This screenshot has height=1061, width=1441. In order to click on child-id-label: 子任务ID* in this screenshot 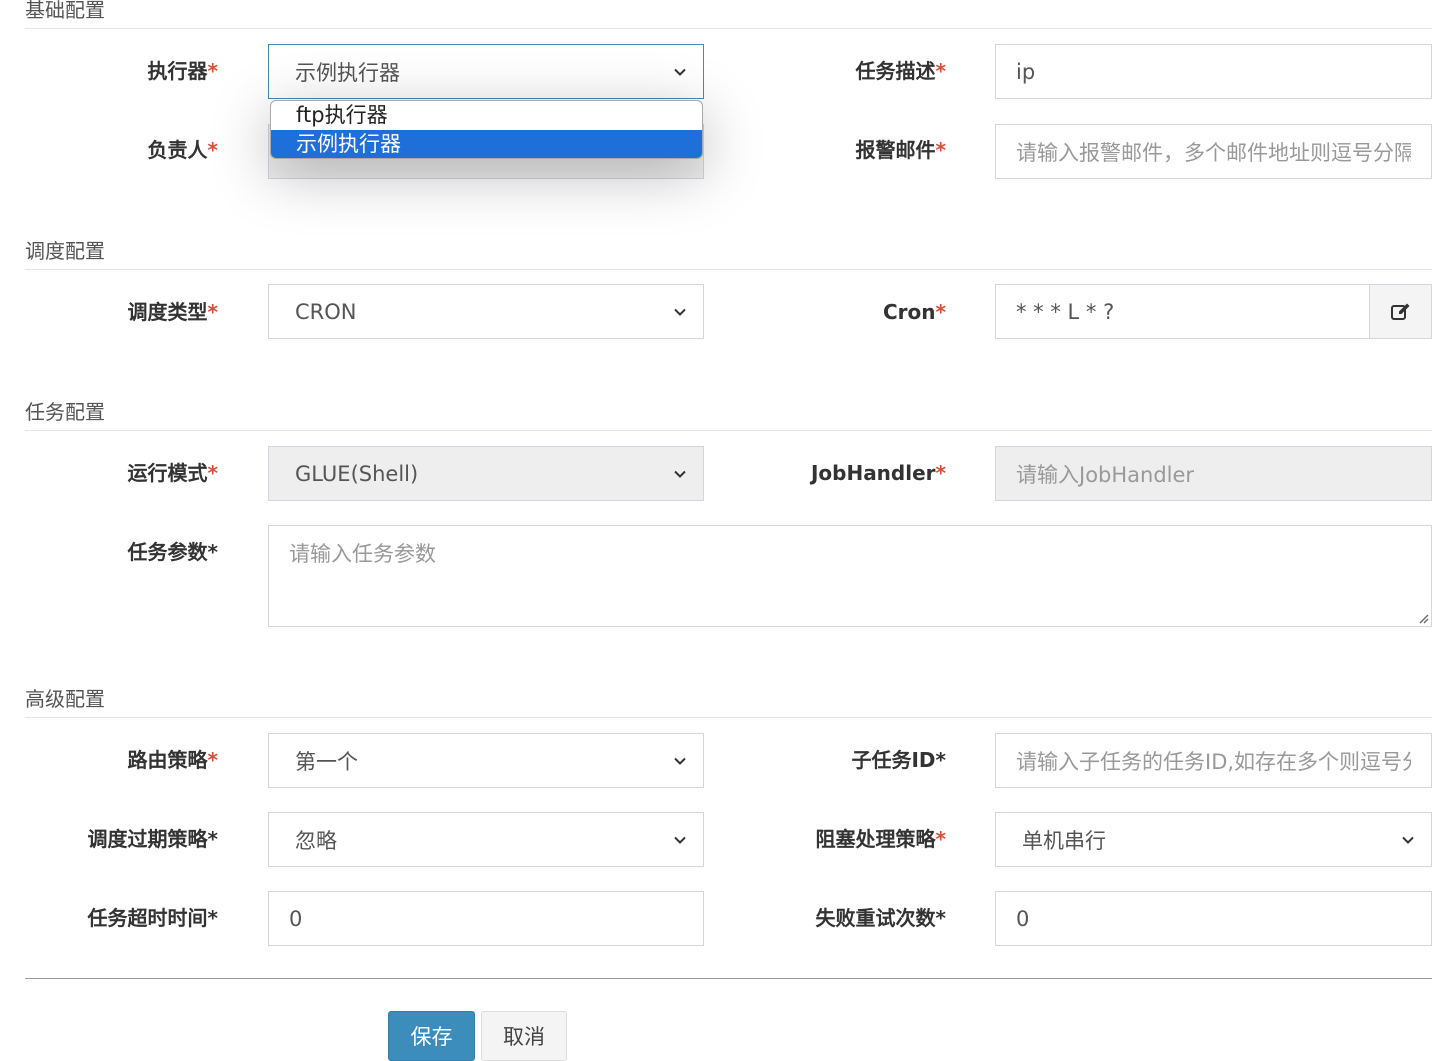, I will do `click(898, 760)`.